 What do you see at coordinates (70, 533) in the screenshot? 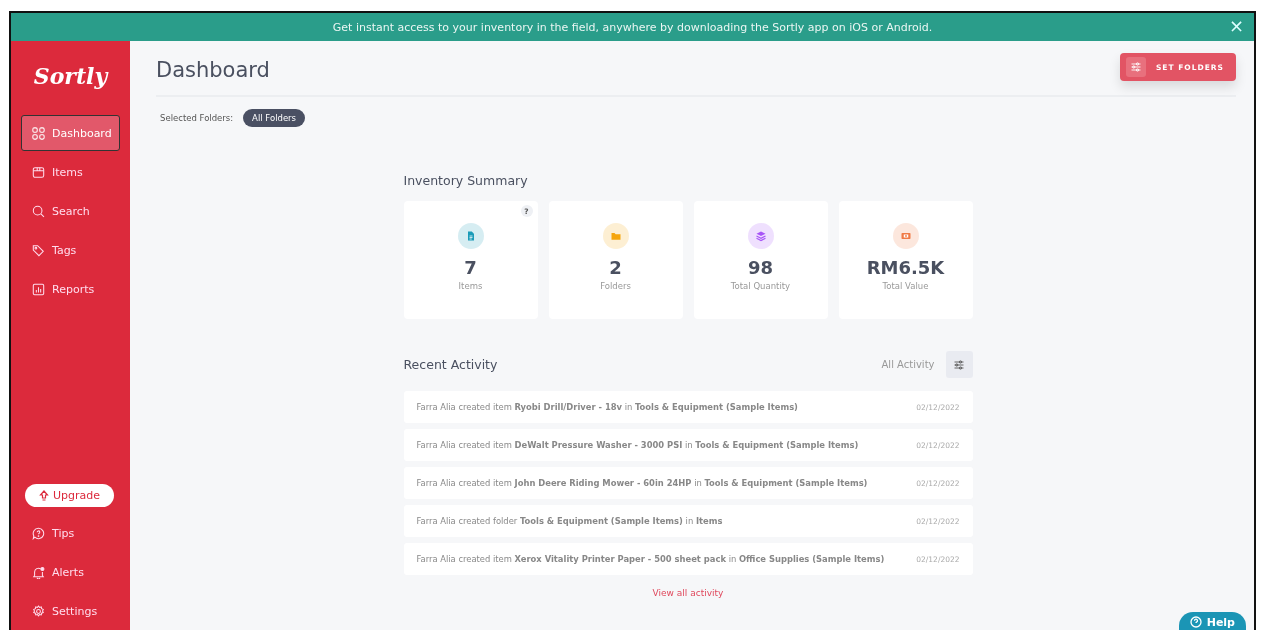
I see `sidebar-item: Tips` at bounding box center [70, 533].